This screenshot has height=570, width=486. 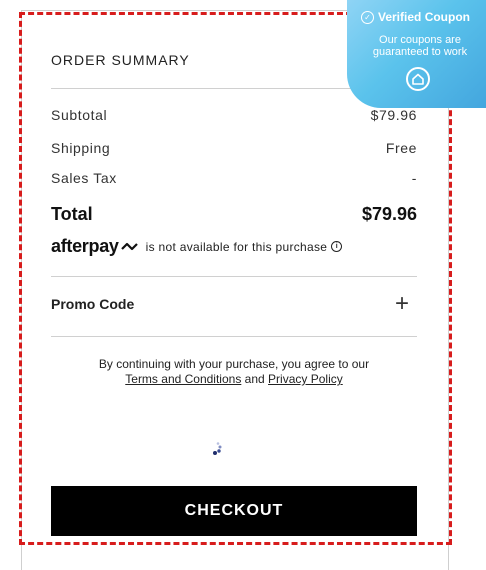 What do you see at coordinates (414, 178) in the screenshot?
I see `sales-tax-value: -` at bounding box center [414, 178].